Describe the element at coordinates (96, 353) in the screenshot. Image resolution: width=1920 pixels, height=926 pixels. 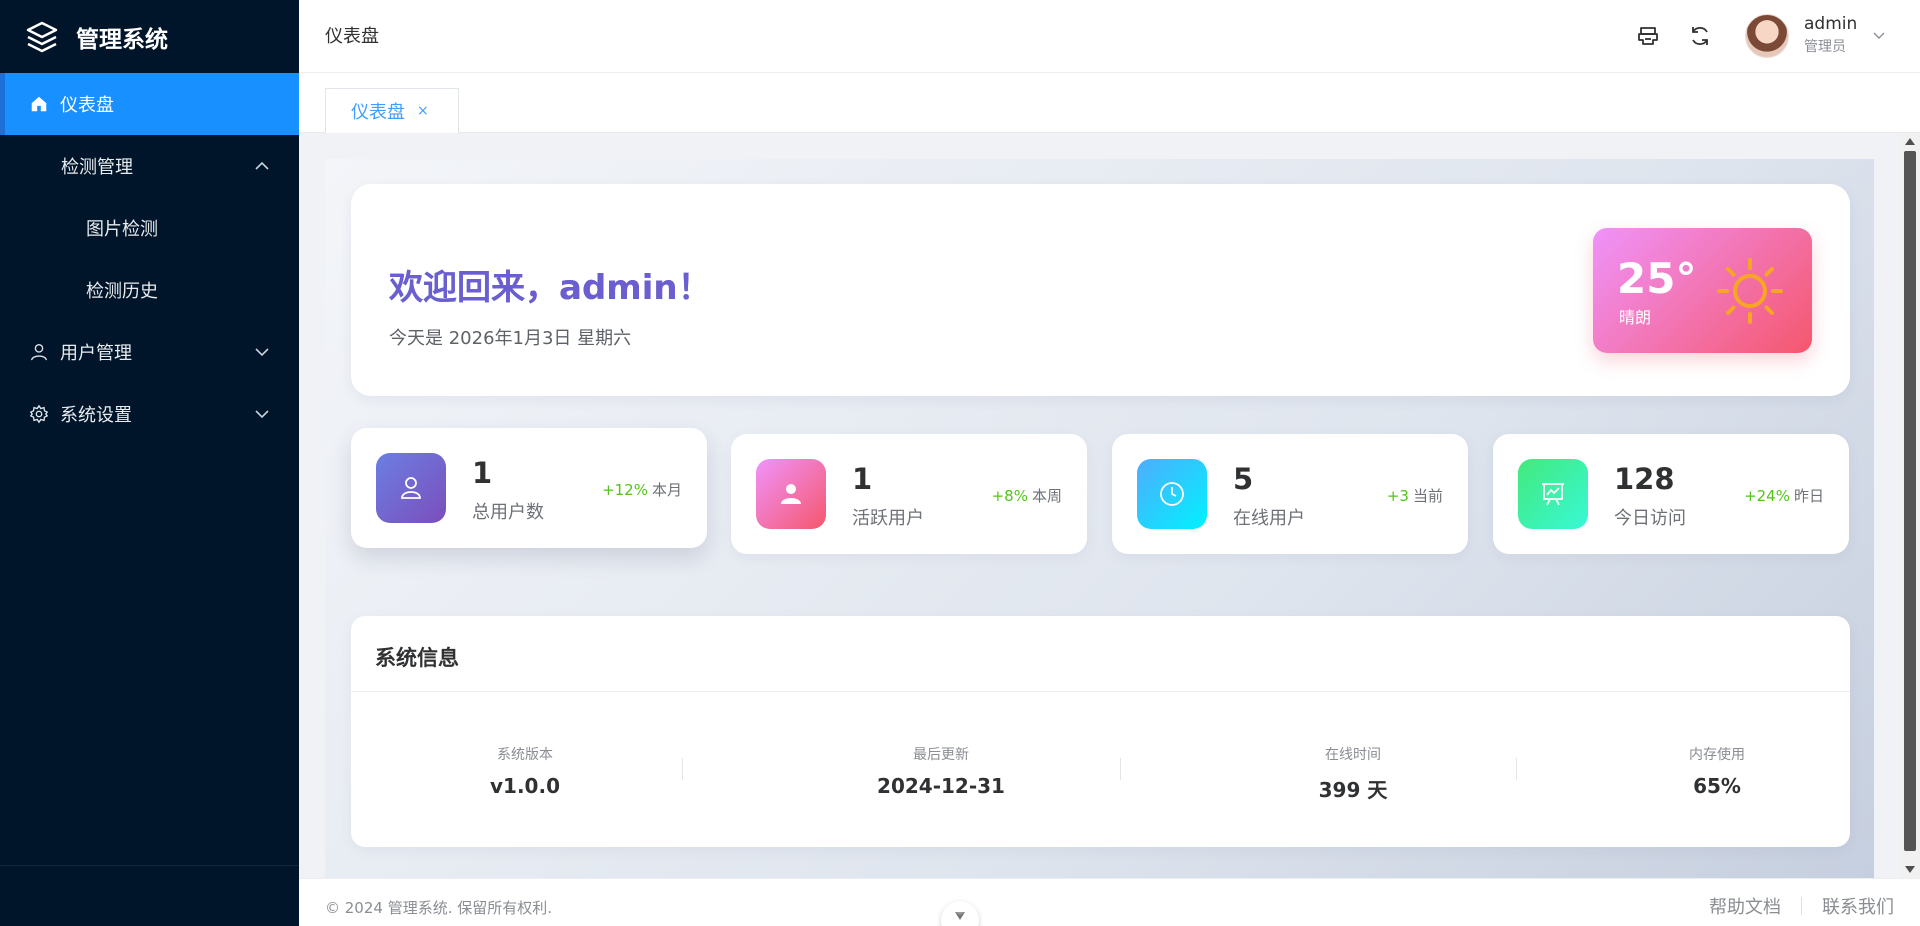
I see `sidebar-item-label: 用户管理` at that location.